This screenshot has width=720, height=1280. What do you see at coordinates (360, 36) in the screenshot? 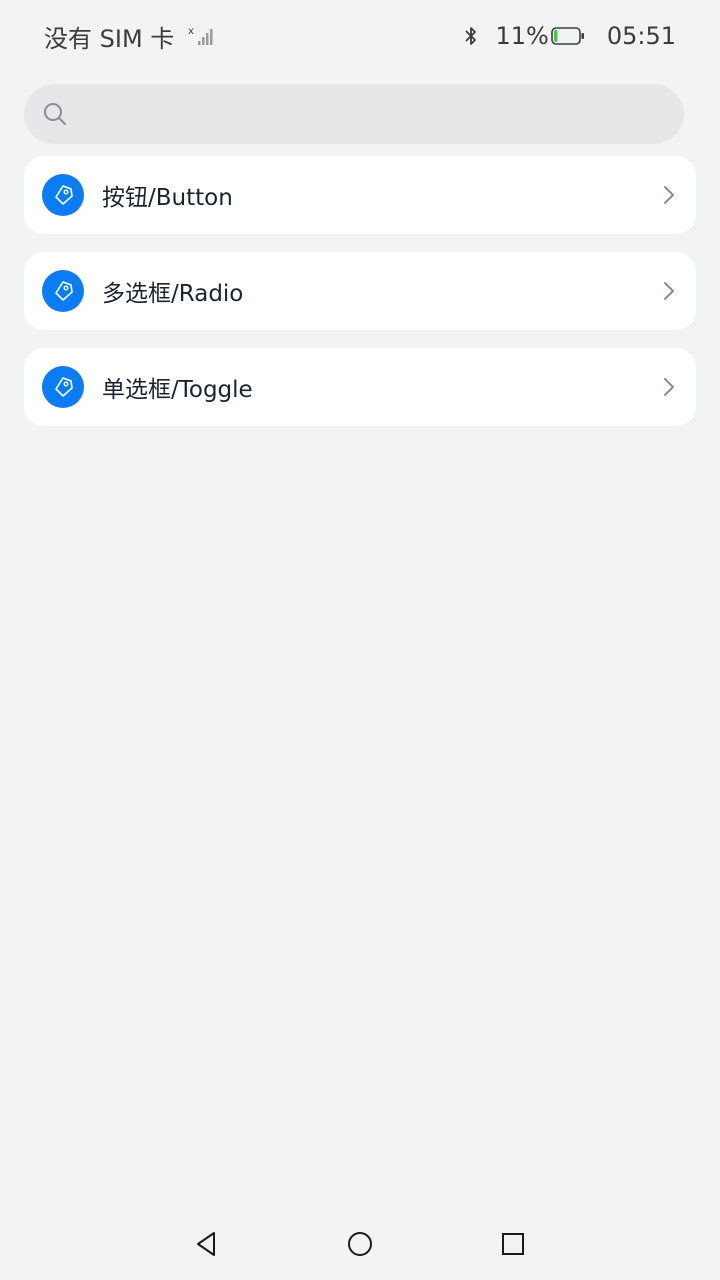
I see `status-bar: 没有 SIM 卡 x 11% 05:51` at bounding box center [360, 36].